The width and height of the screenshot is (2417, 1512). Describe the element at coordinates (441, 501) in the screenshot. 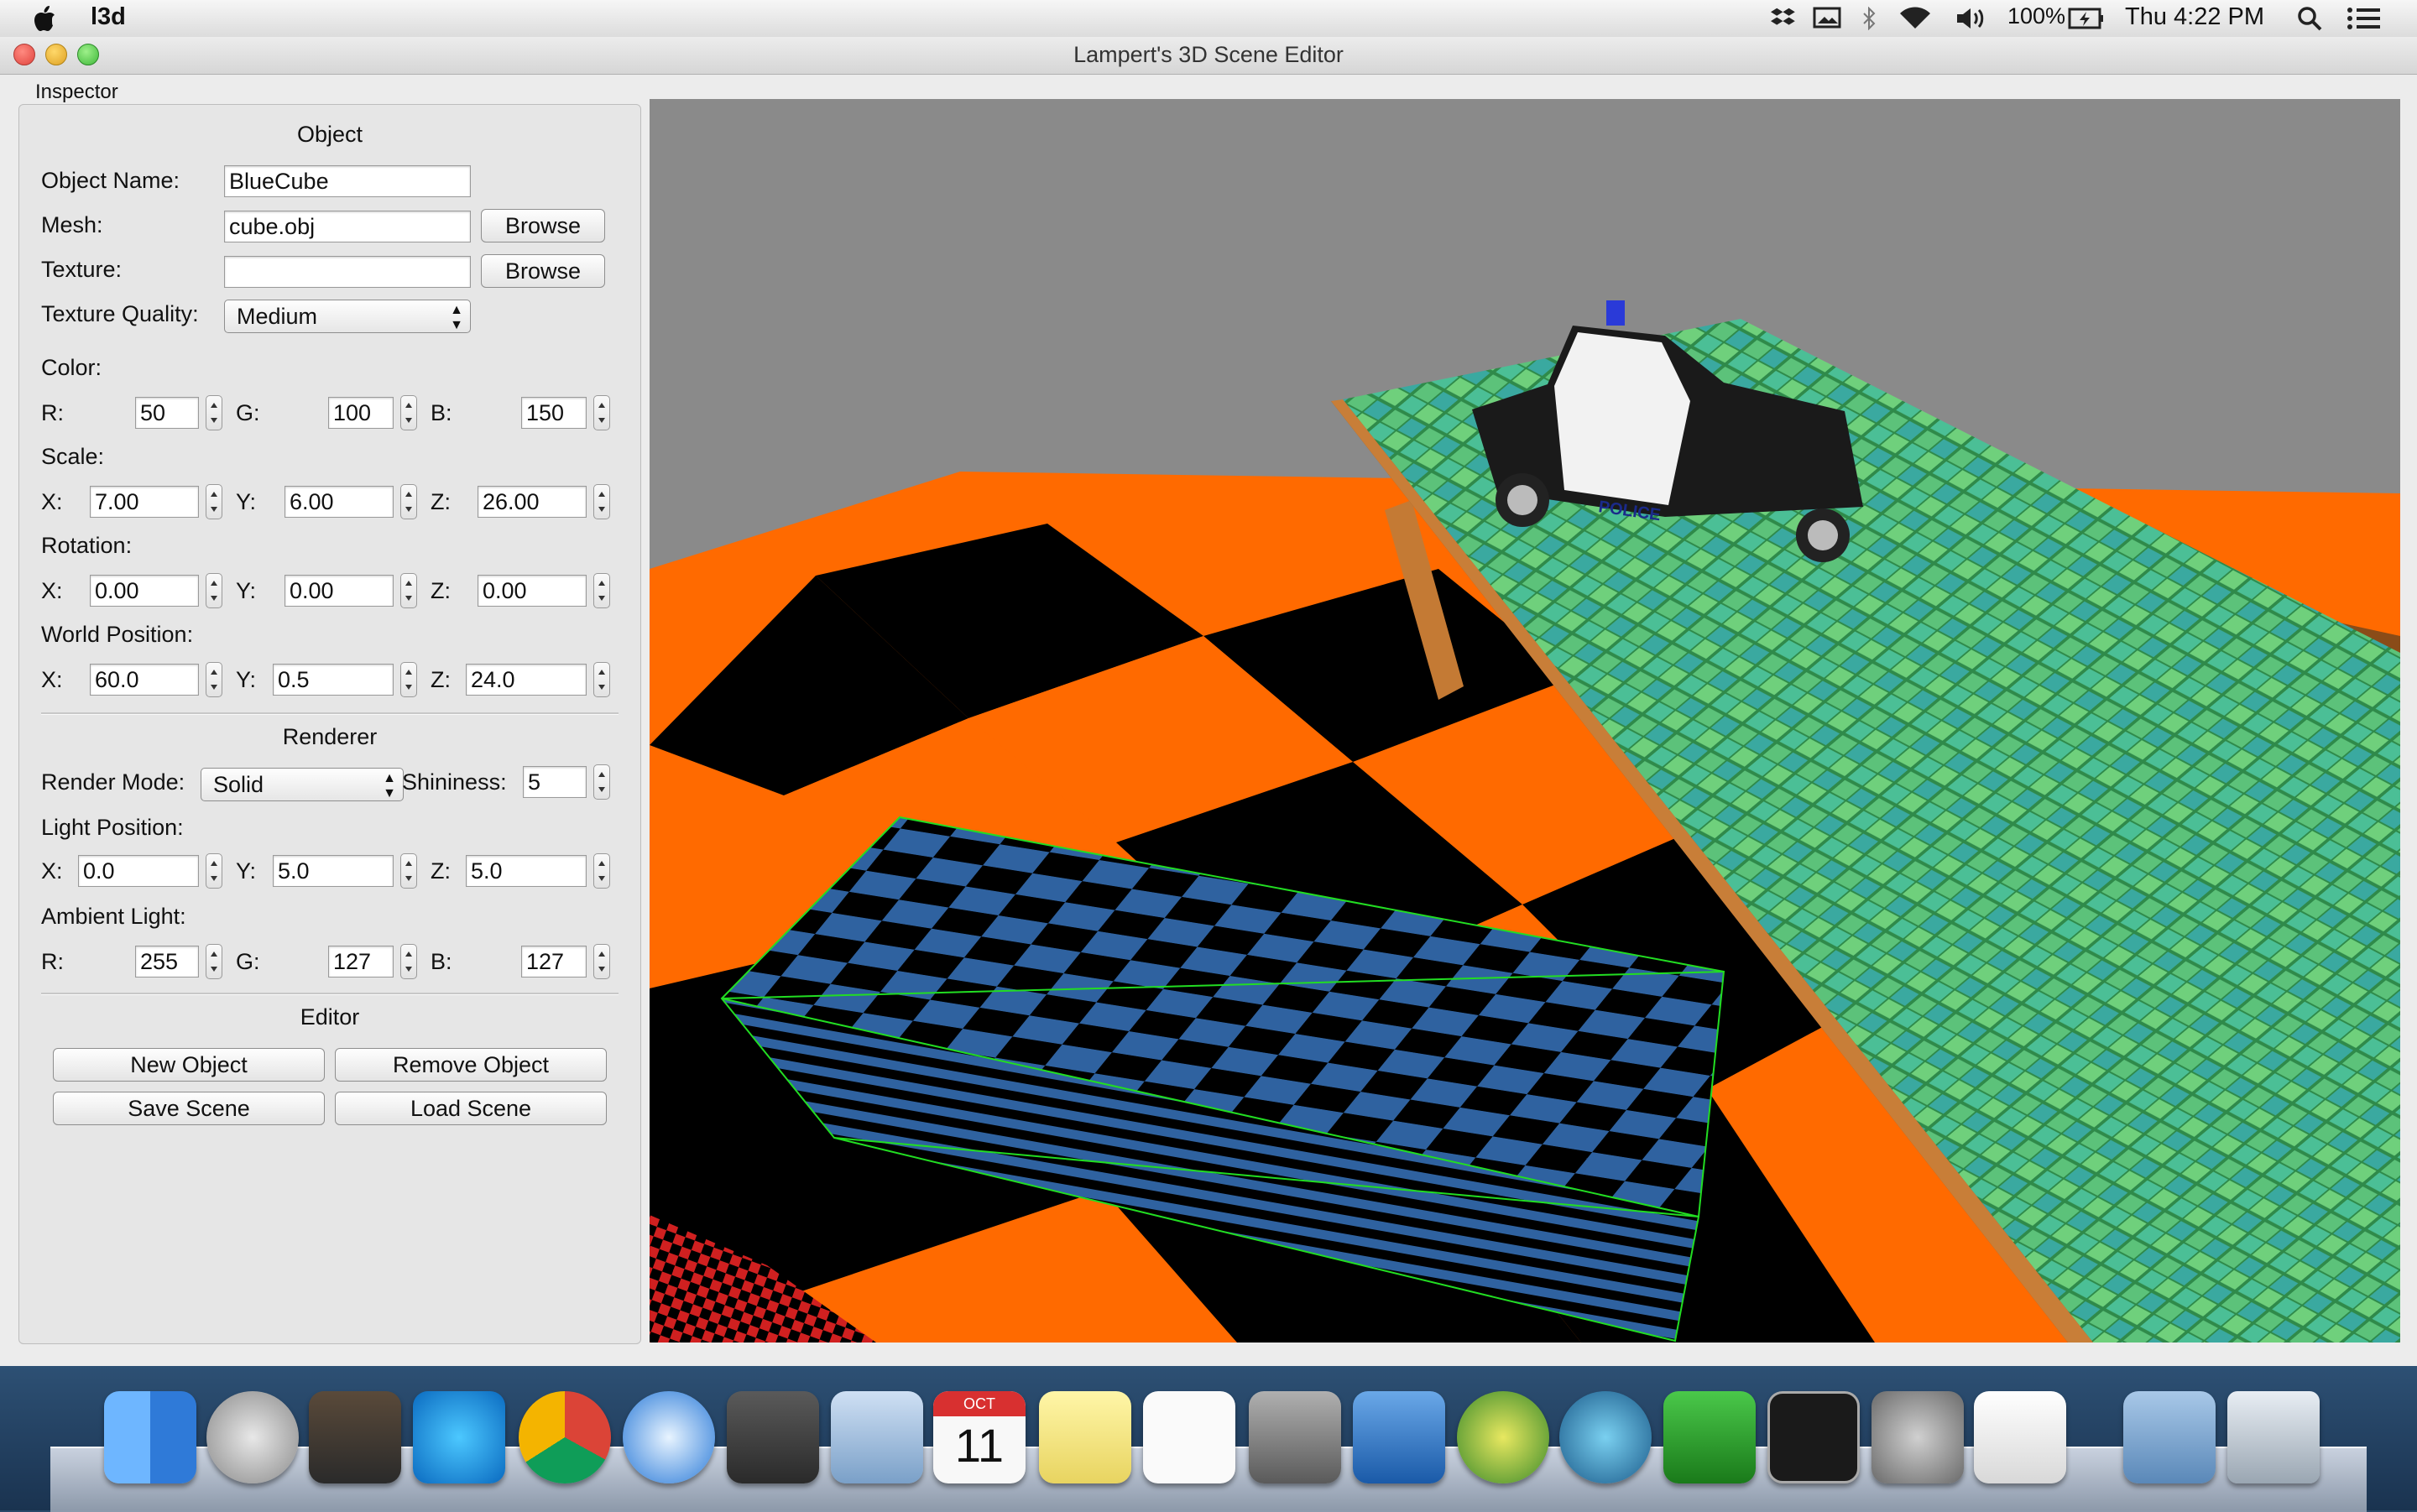

I see `scale-z-label: Z:` at that location.